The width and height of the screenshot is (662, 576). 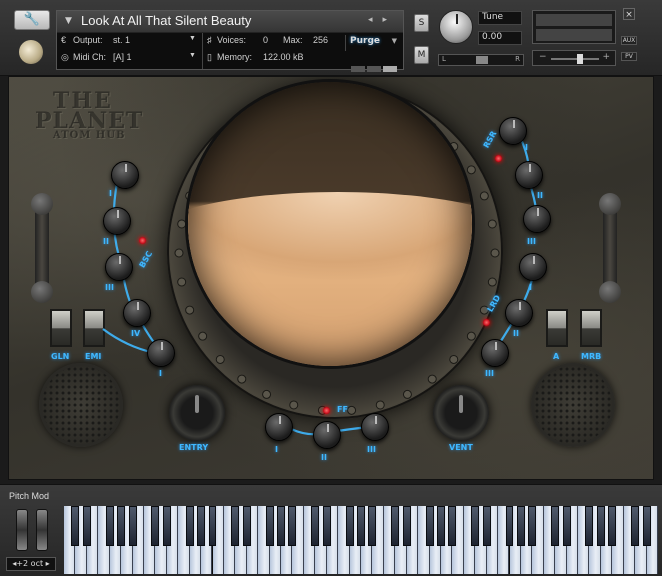 I want to click on ff-section-label: FF, so click(x=342, y=409).